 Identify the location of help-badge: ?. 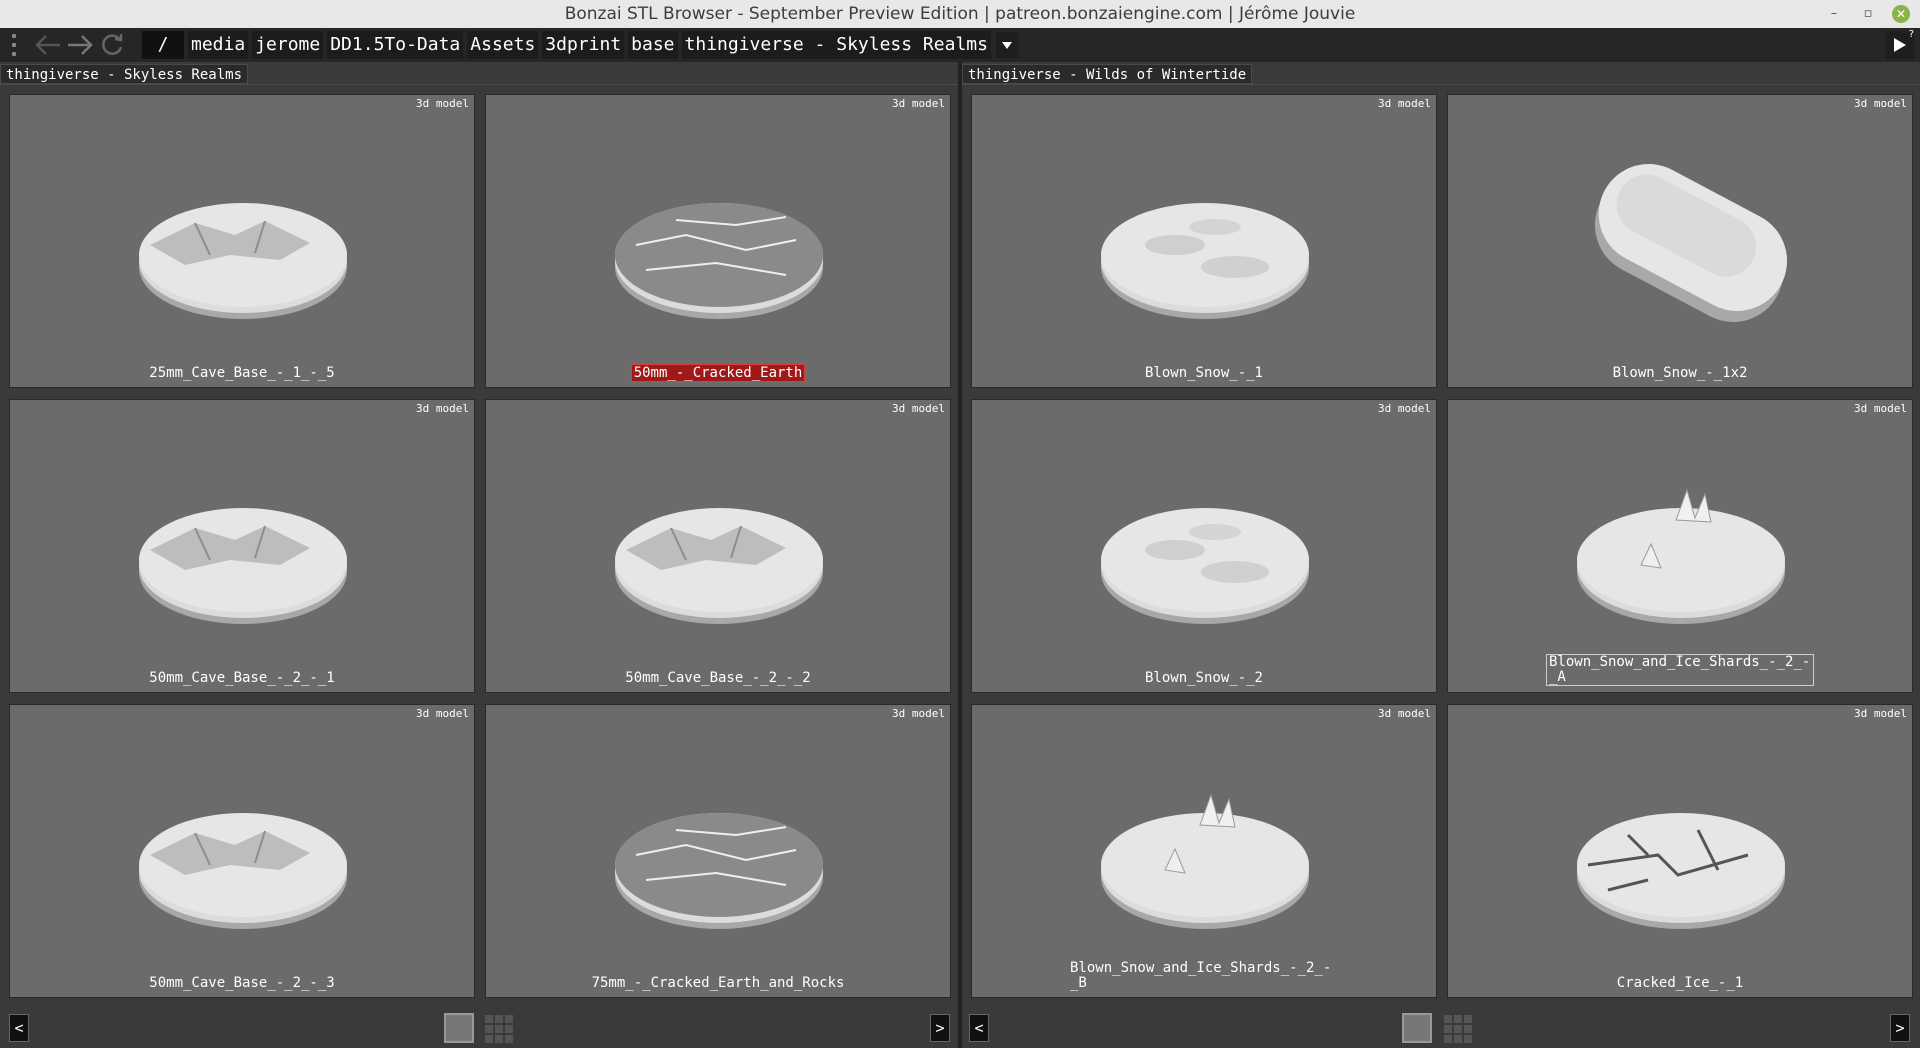
(1911, 34).